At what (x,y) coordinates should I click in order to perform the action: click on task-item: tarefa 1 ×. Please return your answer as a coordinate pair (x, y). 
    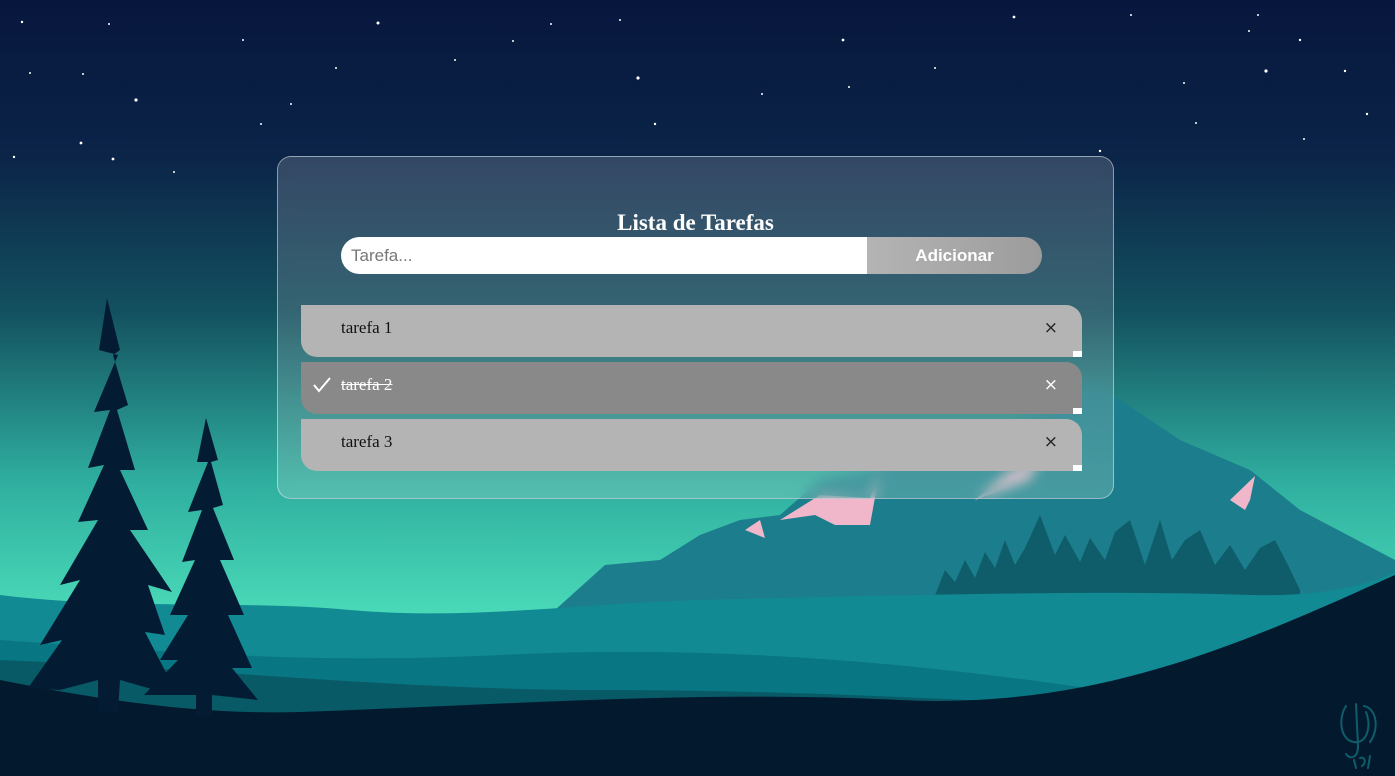
    Looking at the image, I should click on (691, 331).